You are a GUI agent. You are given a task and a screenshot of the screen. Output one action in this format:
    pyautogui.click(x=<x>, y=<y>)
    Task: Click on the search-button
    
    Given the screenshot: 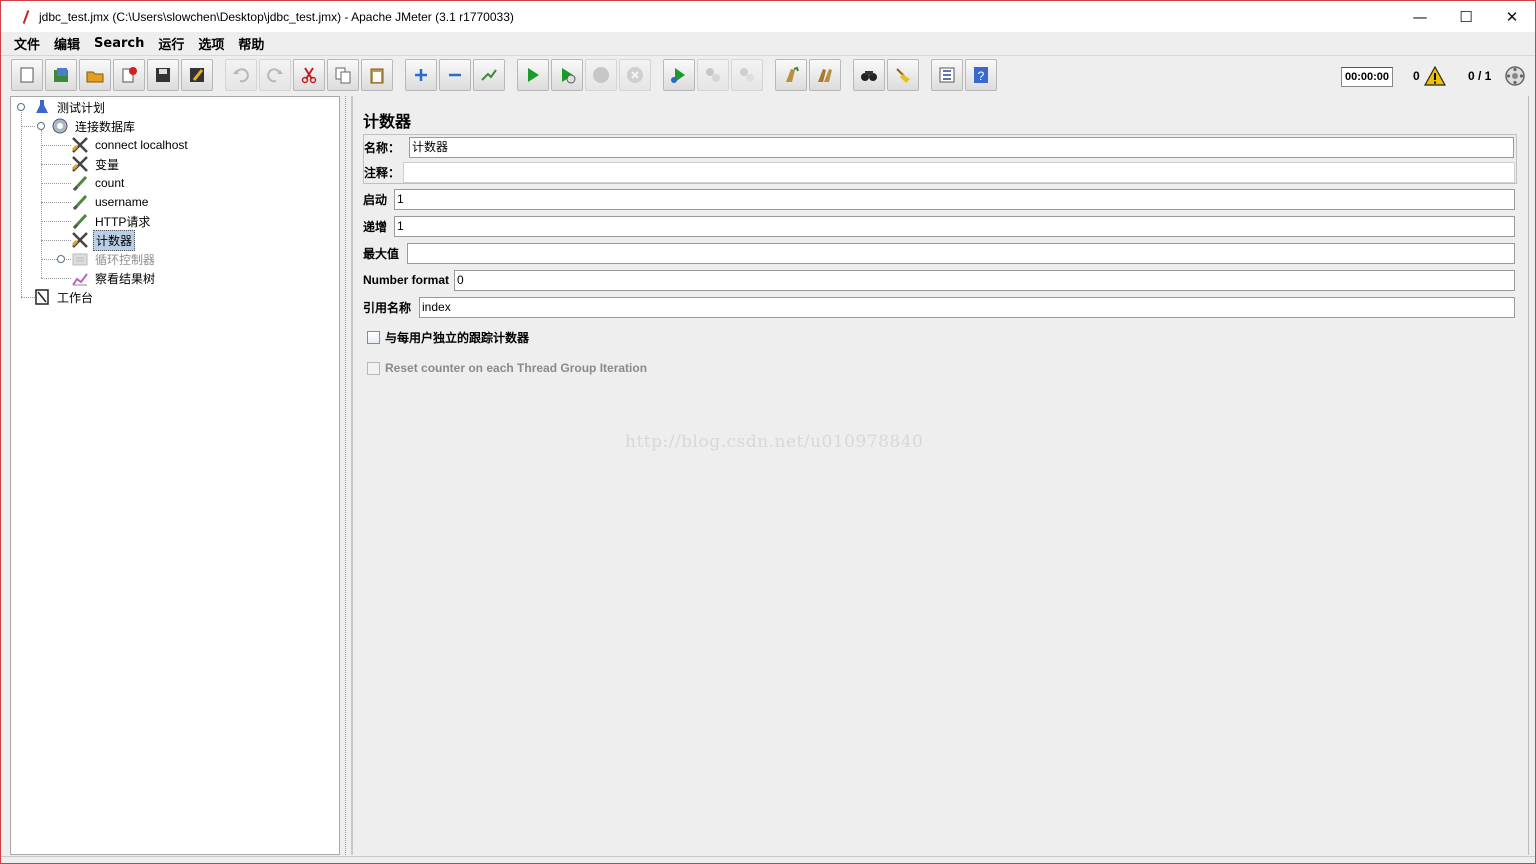 What is the action you would take?
    pyautogui.click(x=869, y=75)
    